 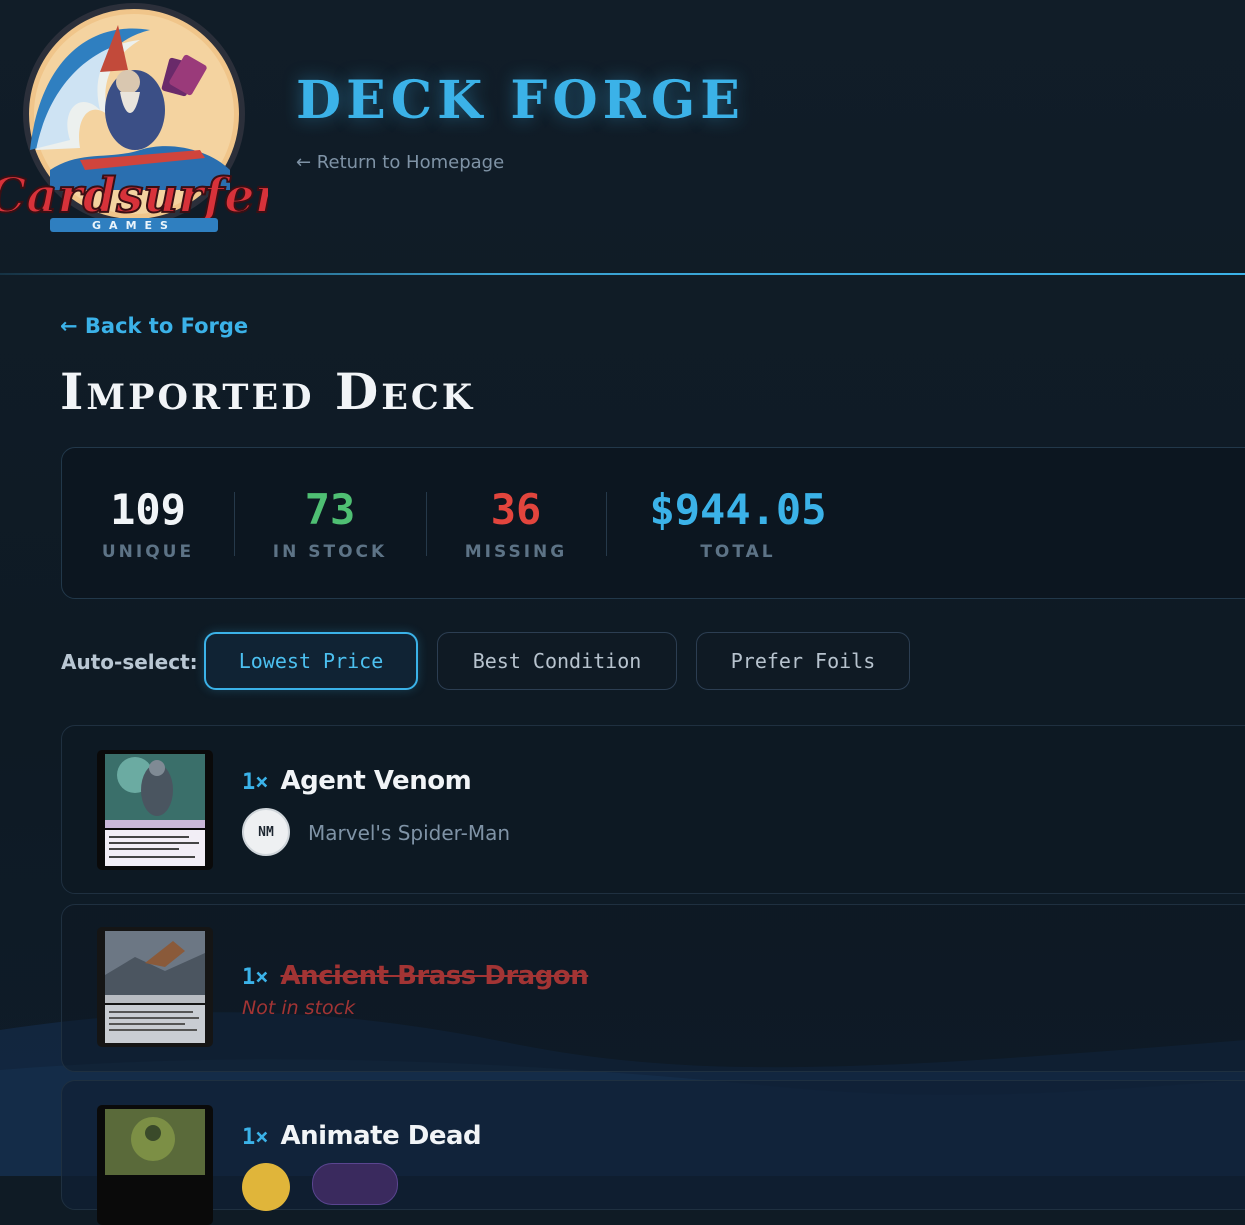 What do you see at coordinates (148, 552) in the screenshot?
I see `stat-unique-label: UNIQUE` at bounding box center [148, 552].